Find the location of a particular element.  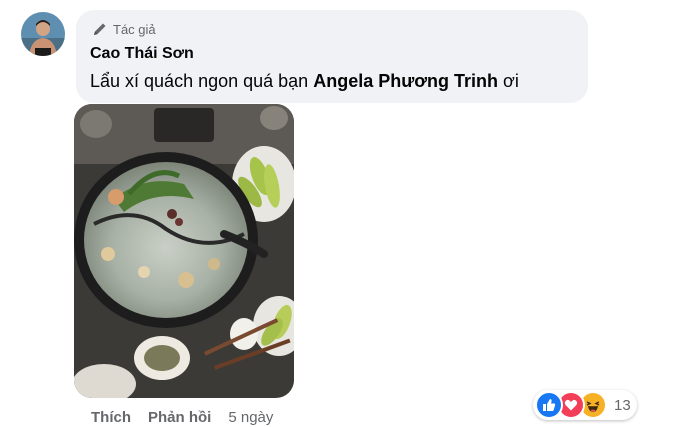

avatar is located at coordinates (43, 34).